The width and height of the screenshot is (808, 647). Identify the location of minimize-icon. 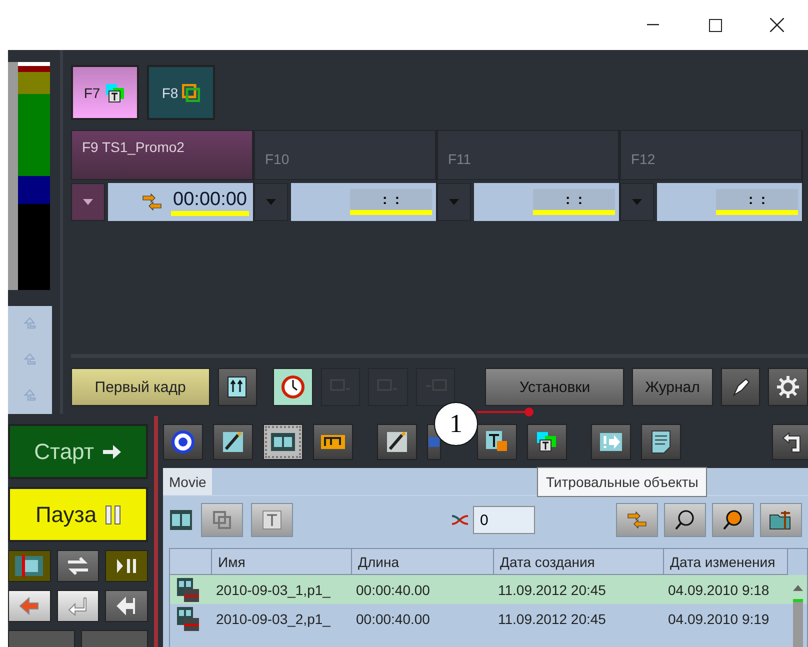
(653, 25).